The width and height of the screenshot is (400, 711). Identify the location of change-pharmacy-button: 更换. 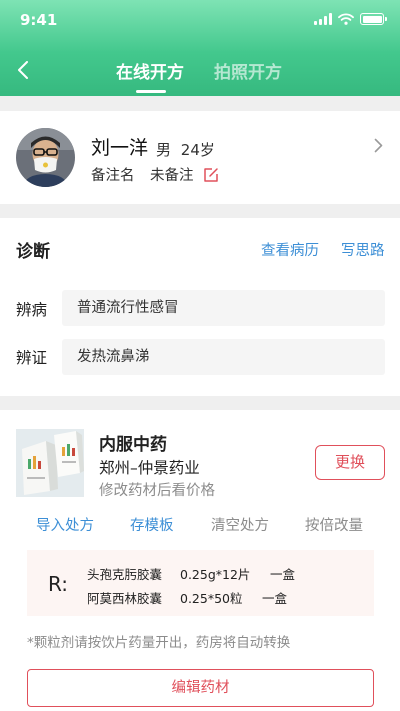
(350, 462).